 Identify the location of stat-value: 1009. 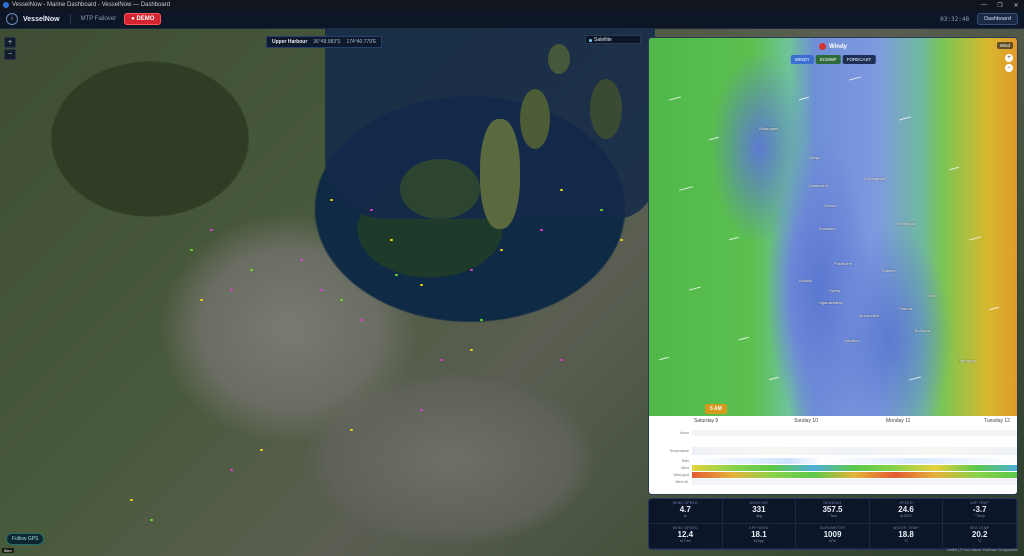
(832, 534).